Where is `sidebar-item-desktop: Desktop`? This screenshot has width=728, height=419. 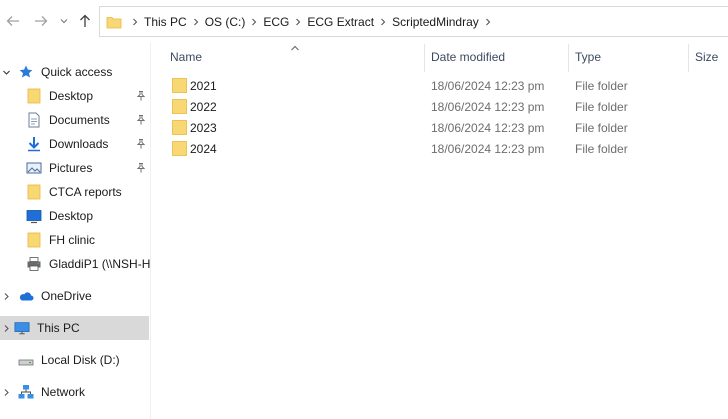 sidebar-item-desktop: Desktop is located at coordinates (75, 96).